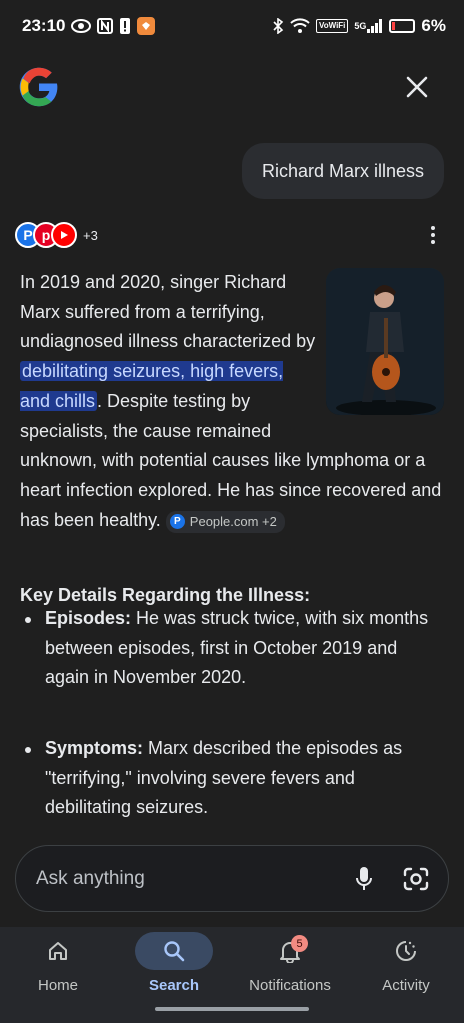 This screenshot has width=464, height=1023. I want to click on nav-notifications-label: Notifications, so click(290, 985).